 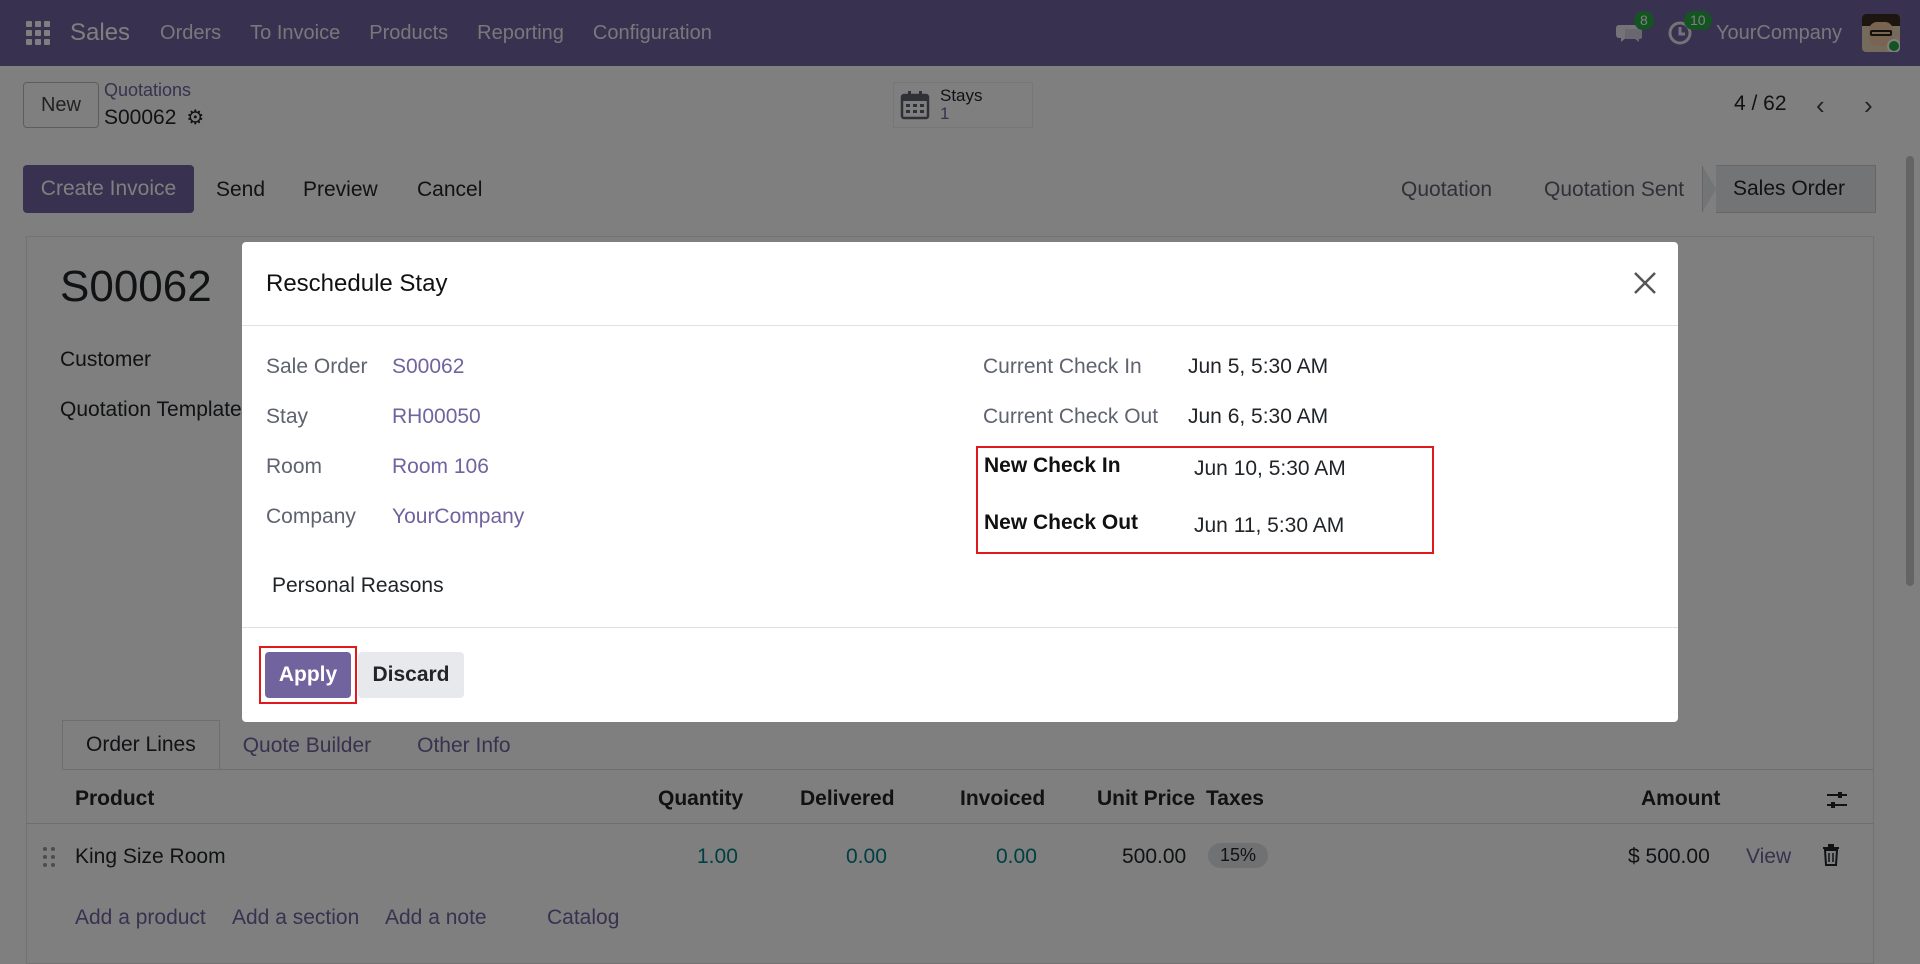 I want to click on dialog-header: Reschedule Stay, so click(x=960, y=284).